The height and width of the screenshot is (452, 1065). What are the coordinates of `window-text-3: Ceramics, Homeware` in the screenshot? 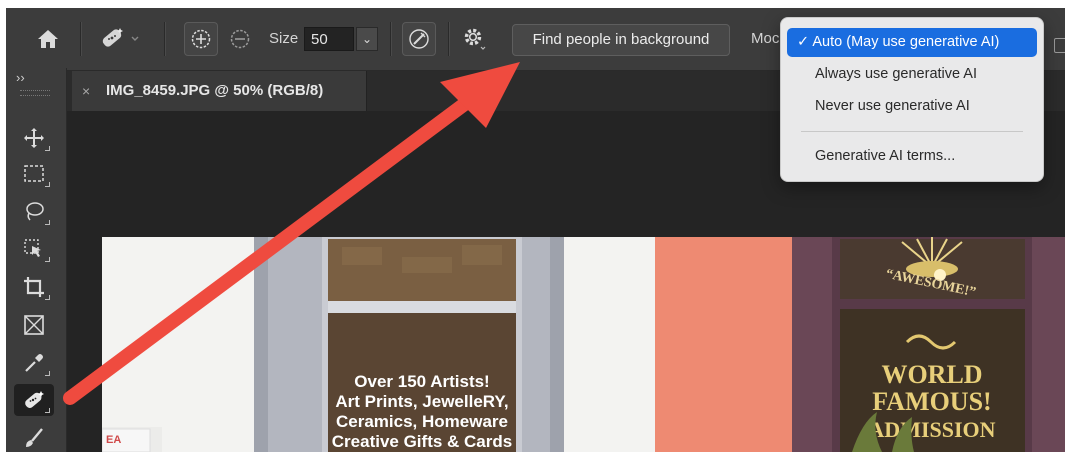 It's located at (422, 421).